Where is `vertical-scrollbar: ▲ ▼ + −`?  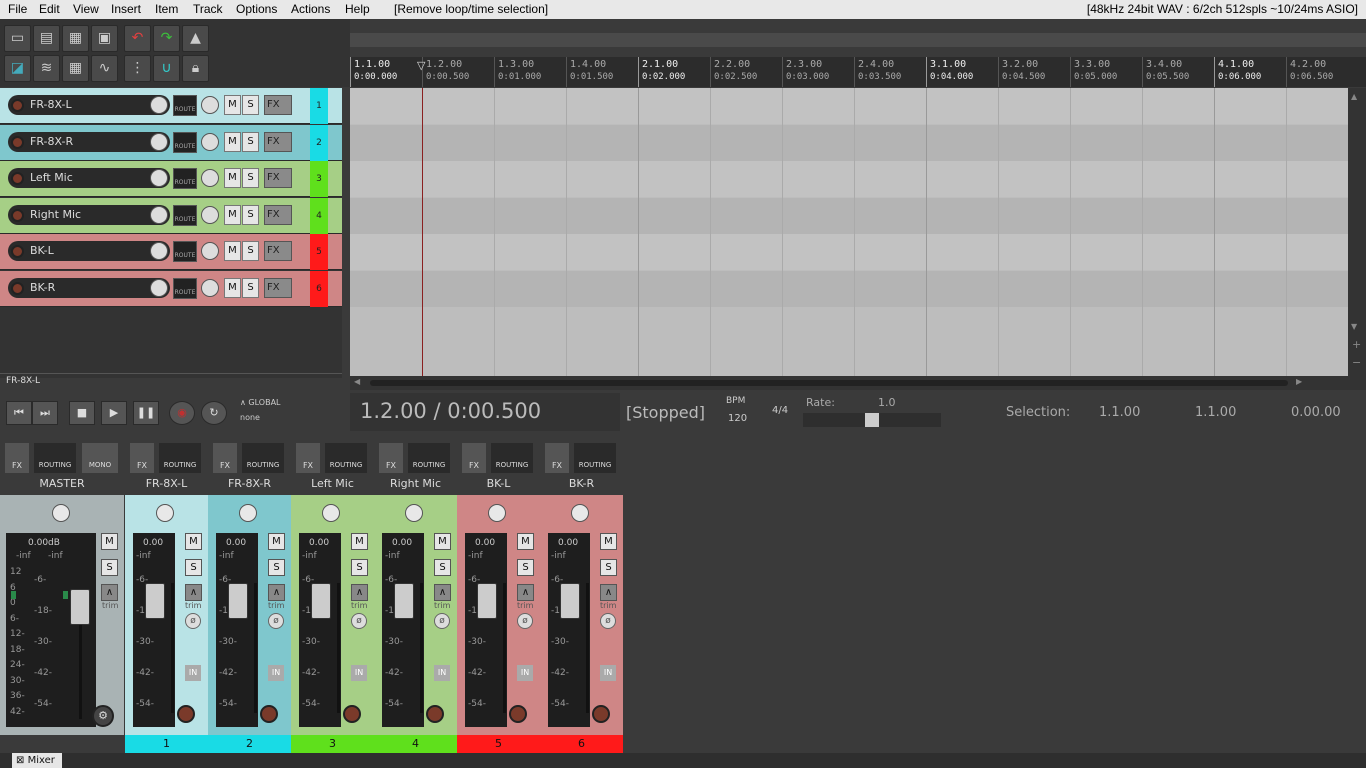 vertical-scrollbar: ▲ ▼ + − is located at coordinates (1357, 232).